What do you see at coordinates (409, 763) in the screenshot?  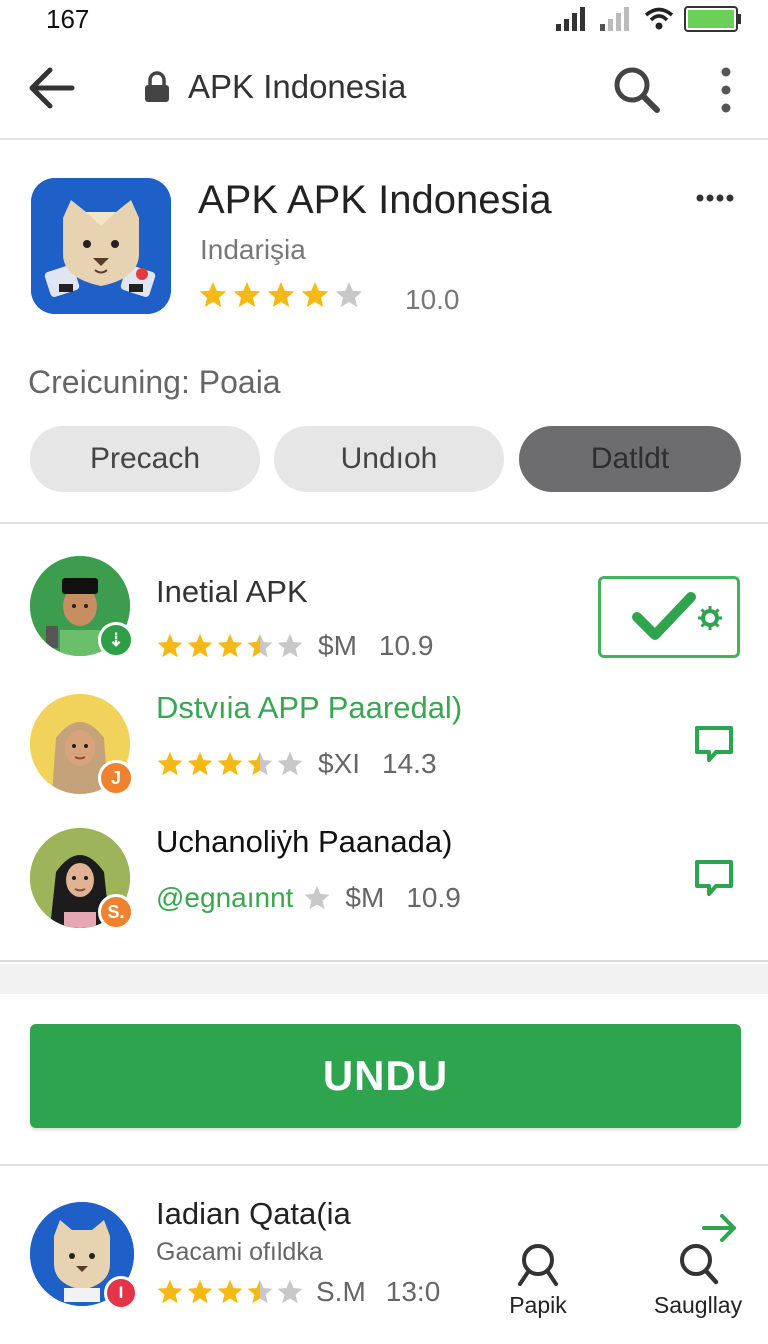 I see `item-score: 14.3` at bounding box center [409, 763].